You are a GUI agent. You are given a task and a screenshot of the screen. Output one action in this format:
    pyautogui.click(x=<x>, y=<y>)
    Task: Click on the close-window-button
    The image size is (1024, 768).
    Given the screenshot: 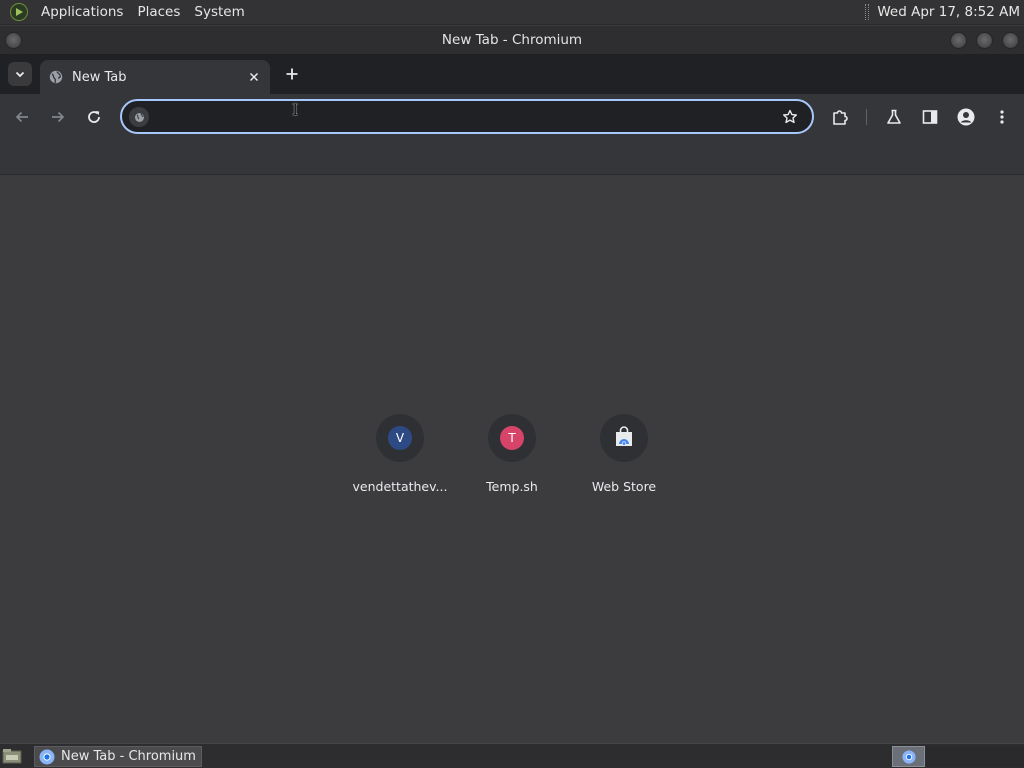 What is the action you would take?
    pyautogui.click(x=1010, y=40)
    